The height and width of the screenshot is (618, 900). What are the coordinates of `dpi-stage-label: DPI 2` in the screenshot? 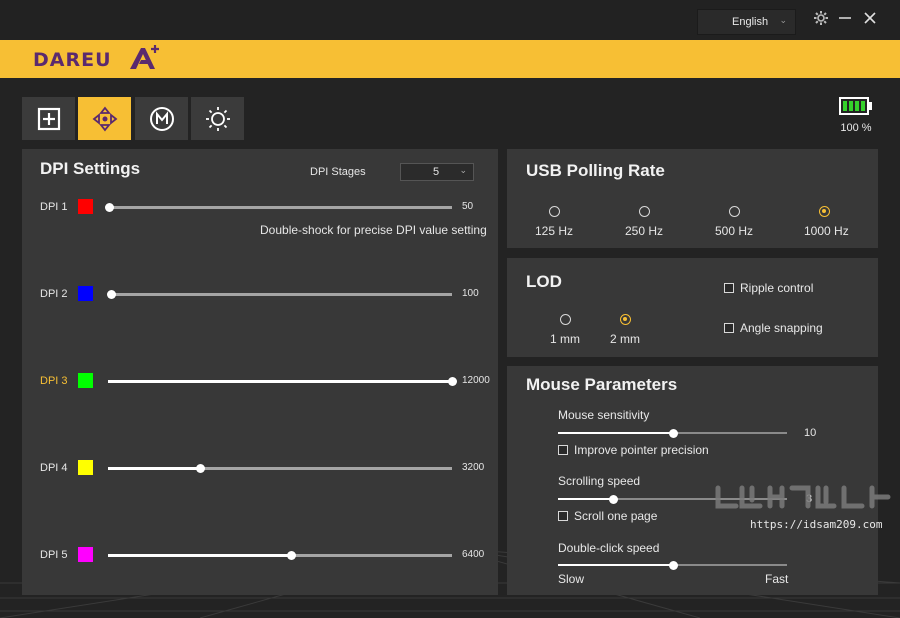 It's located at (54, 294).